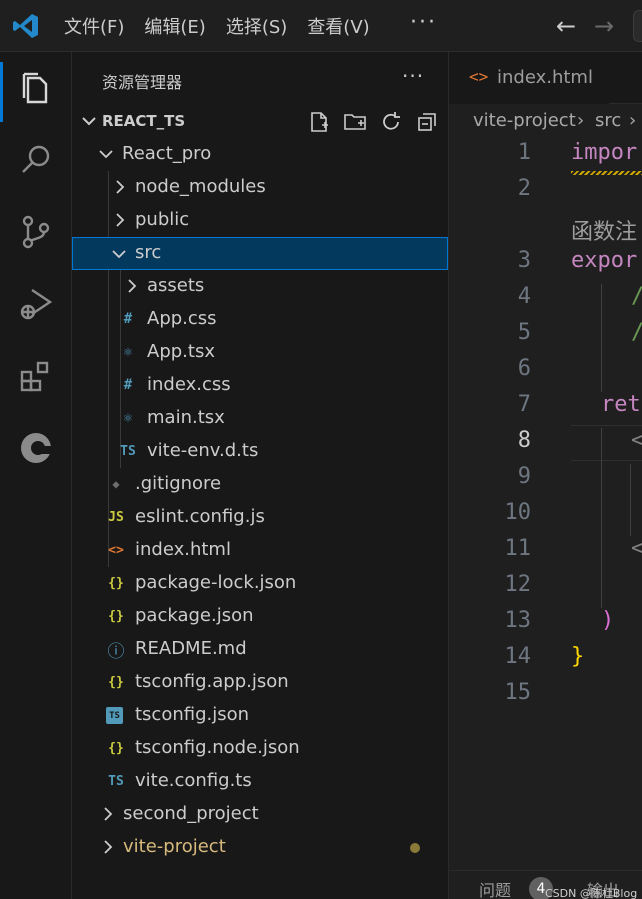 This screenshot has height=899, width=642. I want to click on editor-tabs: <> index.html, so click(545, 78).